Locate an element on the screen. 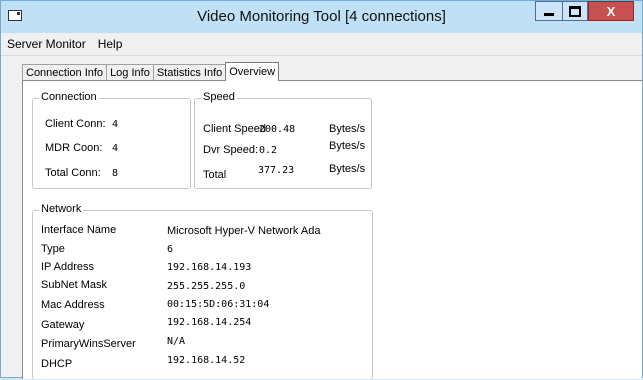 This screenshot has width=643, height=380. mac-address-label: Mac Address is located at coordinates (73, 305).